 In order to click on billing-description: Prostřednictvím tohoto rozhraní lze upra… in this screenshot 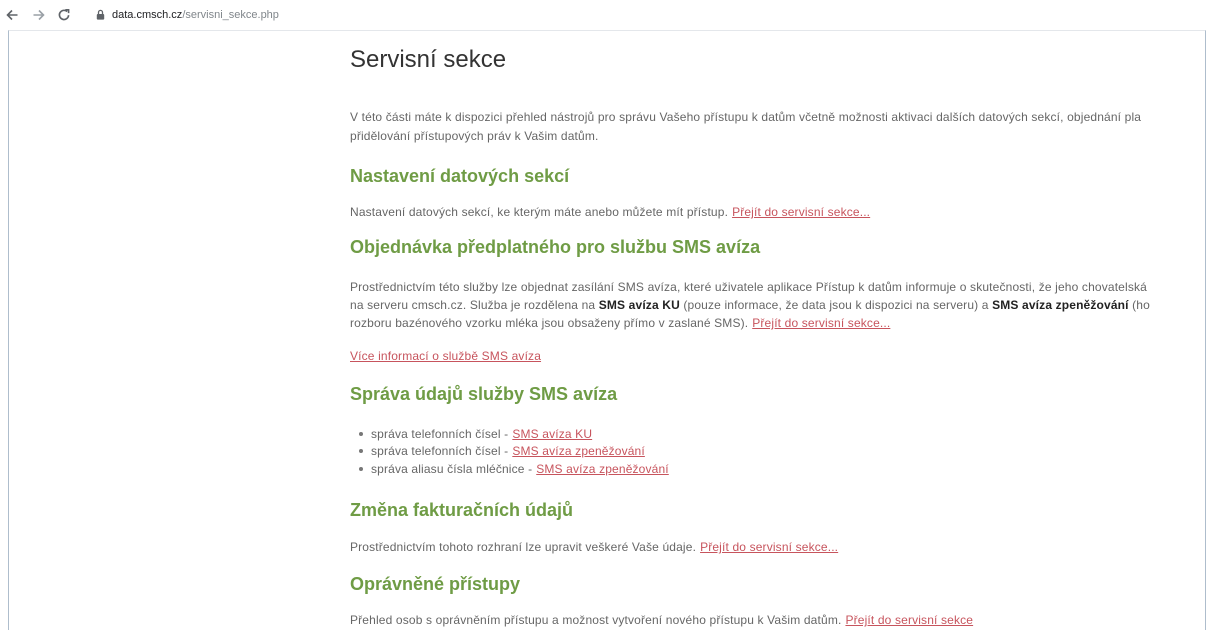, I will do `click(594, 547)`.